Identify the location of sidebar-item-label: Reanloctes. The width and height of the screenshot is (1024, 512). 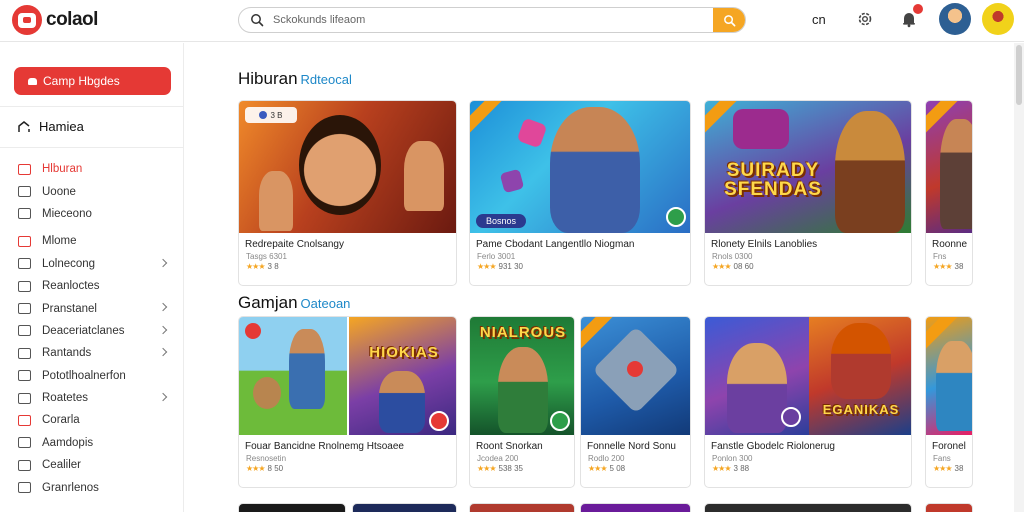
(71, 286).